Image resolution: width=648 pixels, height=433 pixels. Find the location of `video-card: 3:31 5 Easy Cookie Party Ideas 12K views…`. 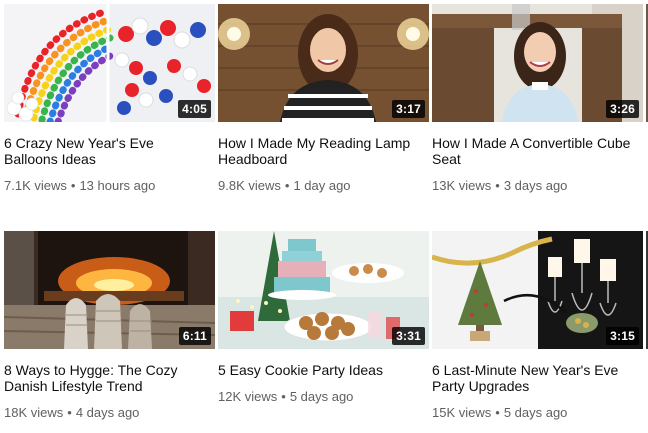

video-card: 3:31 5 Easy Cookie Party Ideas 12K views… is located at coordinates (323, 318).